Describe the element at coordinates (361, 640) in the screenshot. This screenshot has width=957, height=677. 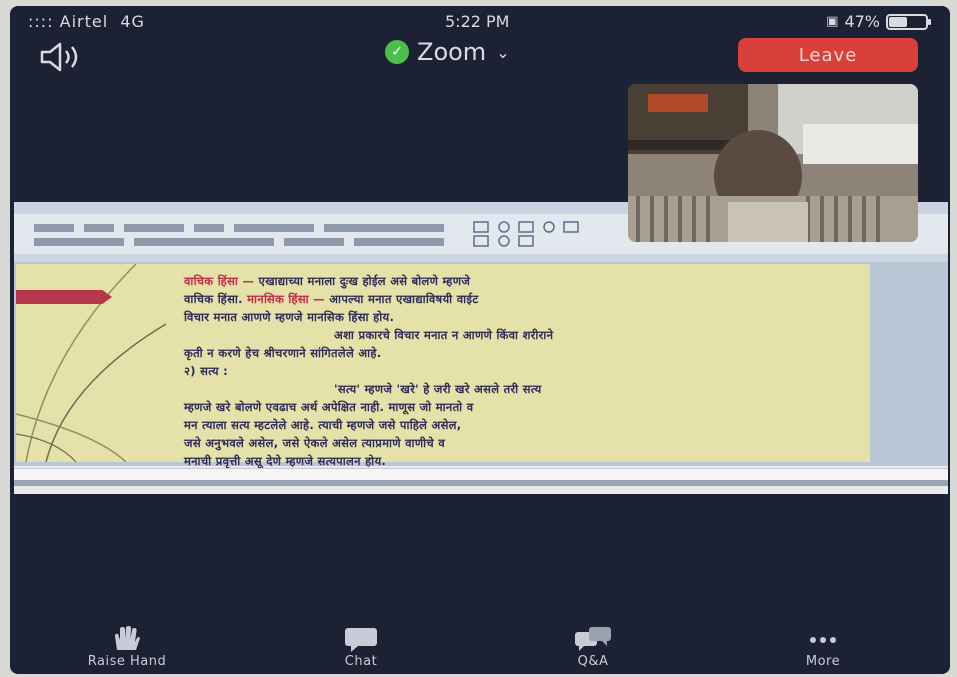
I see `chat-icon` at that location.